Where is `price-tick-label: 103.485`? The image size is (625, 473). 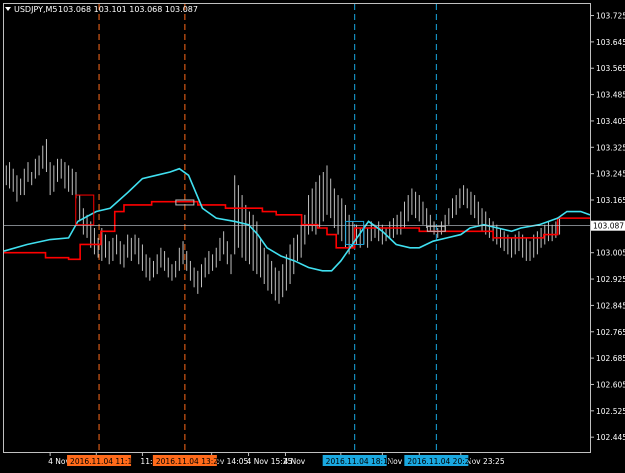 price-tick-label: 103.485 is located at coordinates (610, 95).